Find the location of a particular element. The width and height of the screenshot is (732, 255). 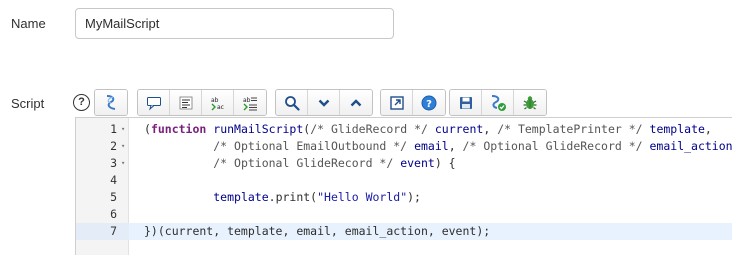

comment-button is located at coordinates (154, 102).